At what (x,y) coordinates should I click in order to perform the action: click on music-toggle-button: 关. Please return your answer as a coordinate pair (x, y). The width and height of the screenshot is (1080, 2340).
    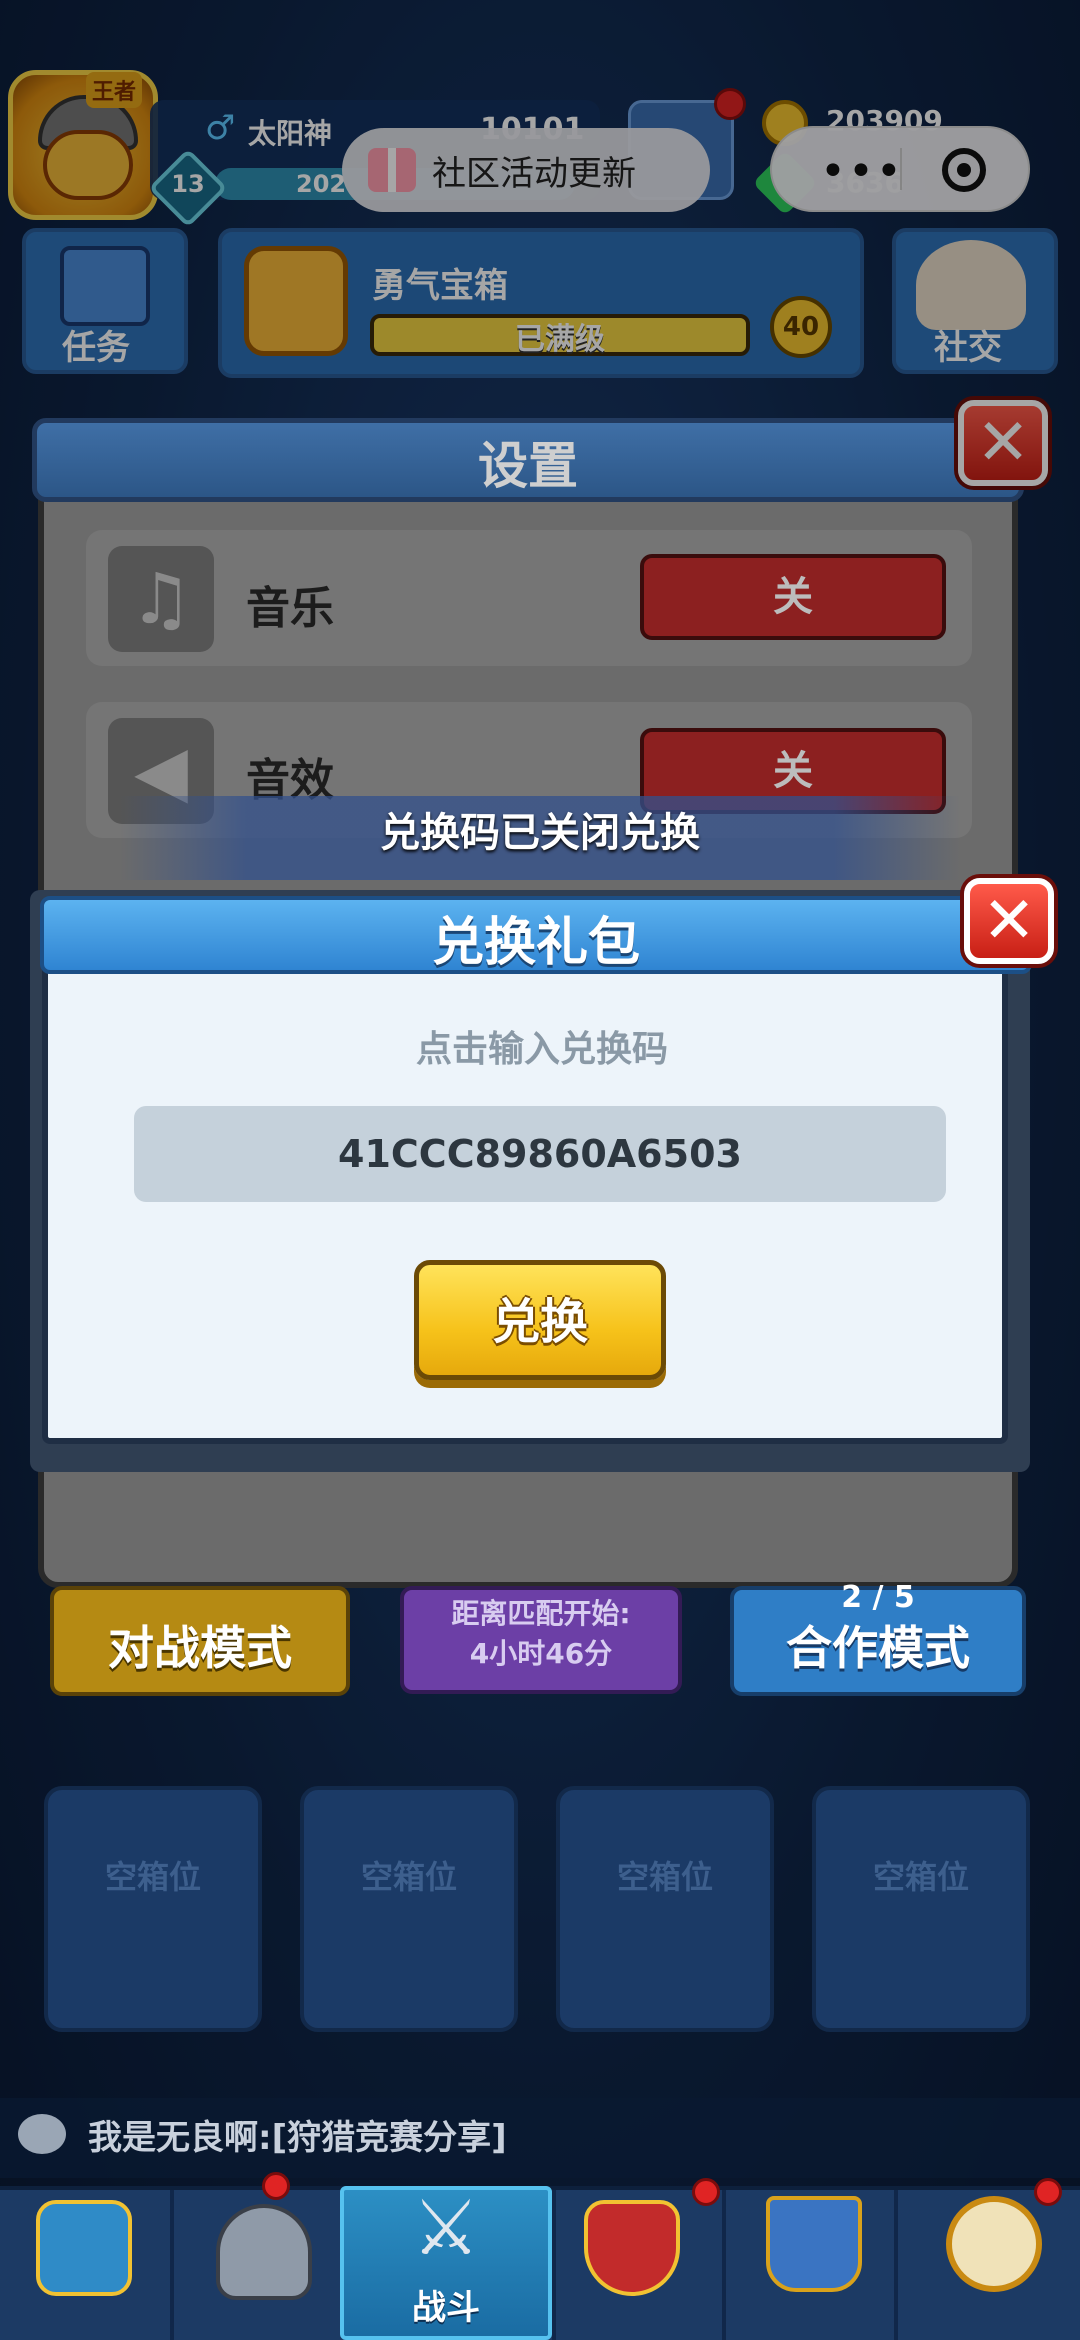
    Looking at the image, I should click on (793, 597).